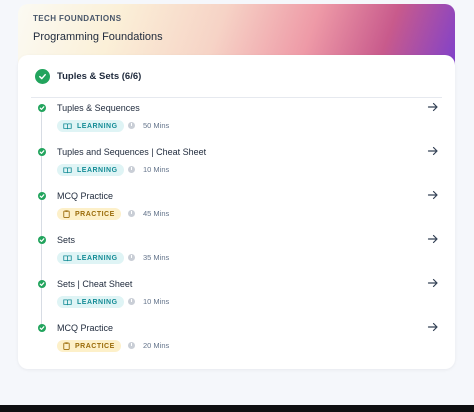  What do you see at coordinates (42, 76) in the screenshot?
I see `section-complete-check-icon` at bounding box center [42, 76].